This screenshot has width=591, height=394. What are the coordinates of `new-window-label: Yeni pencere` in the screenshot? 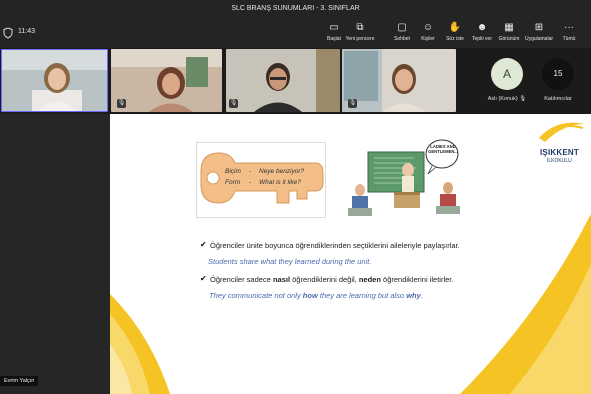 It's located at (360, 39).